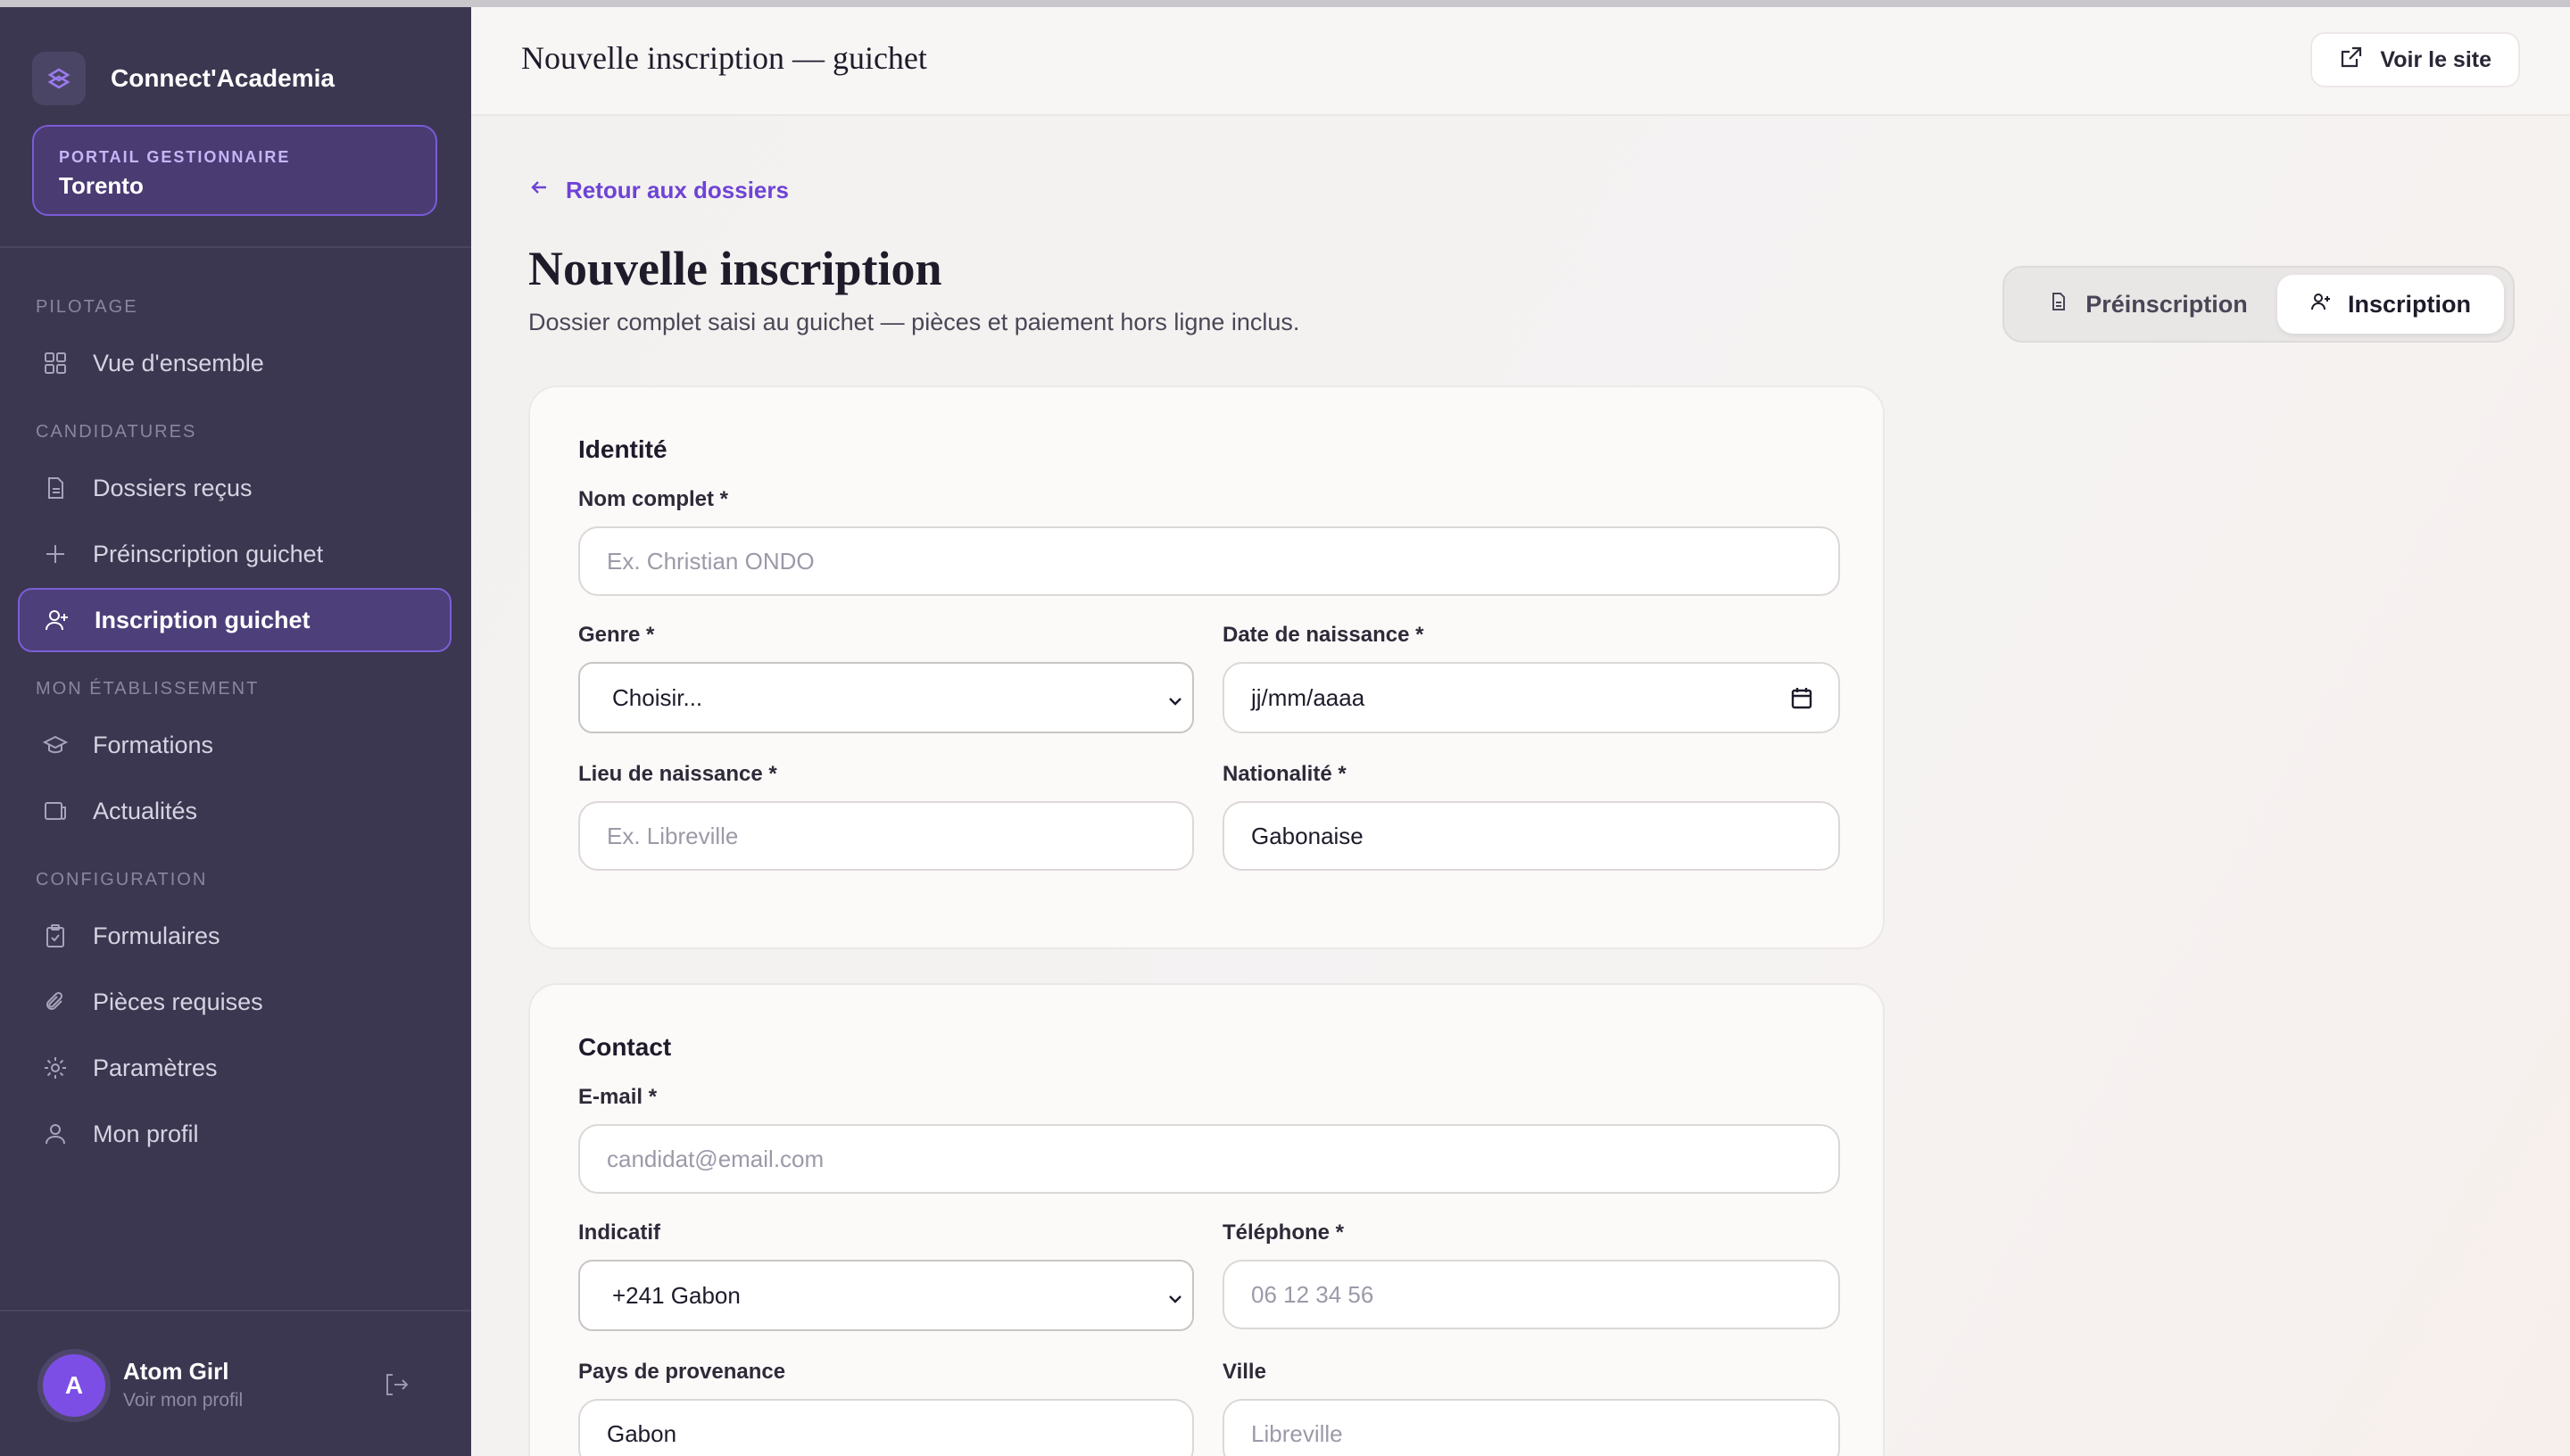  What do you see at coordinates (55, 811) in the screenshot?
I see `newspaper-icon` at bounding box center [55, 811].